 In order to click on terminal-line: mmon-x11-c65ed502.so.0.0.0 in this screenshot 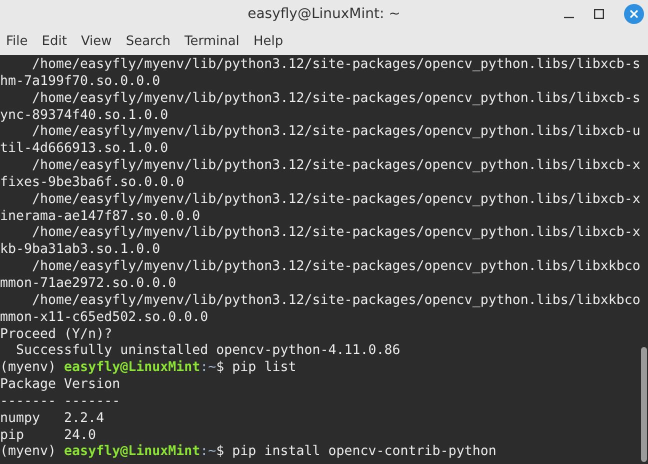, I will do `click(104, 318)`.